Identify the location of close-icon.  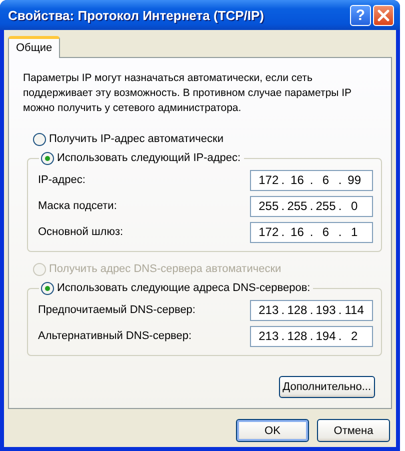
(383, 15).